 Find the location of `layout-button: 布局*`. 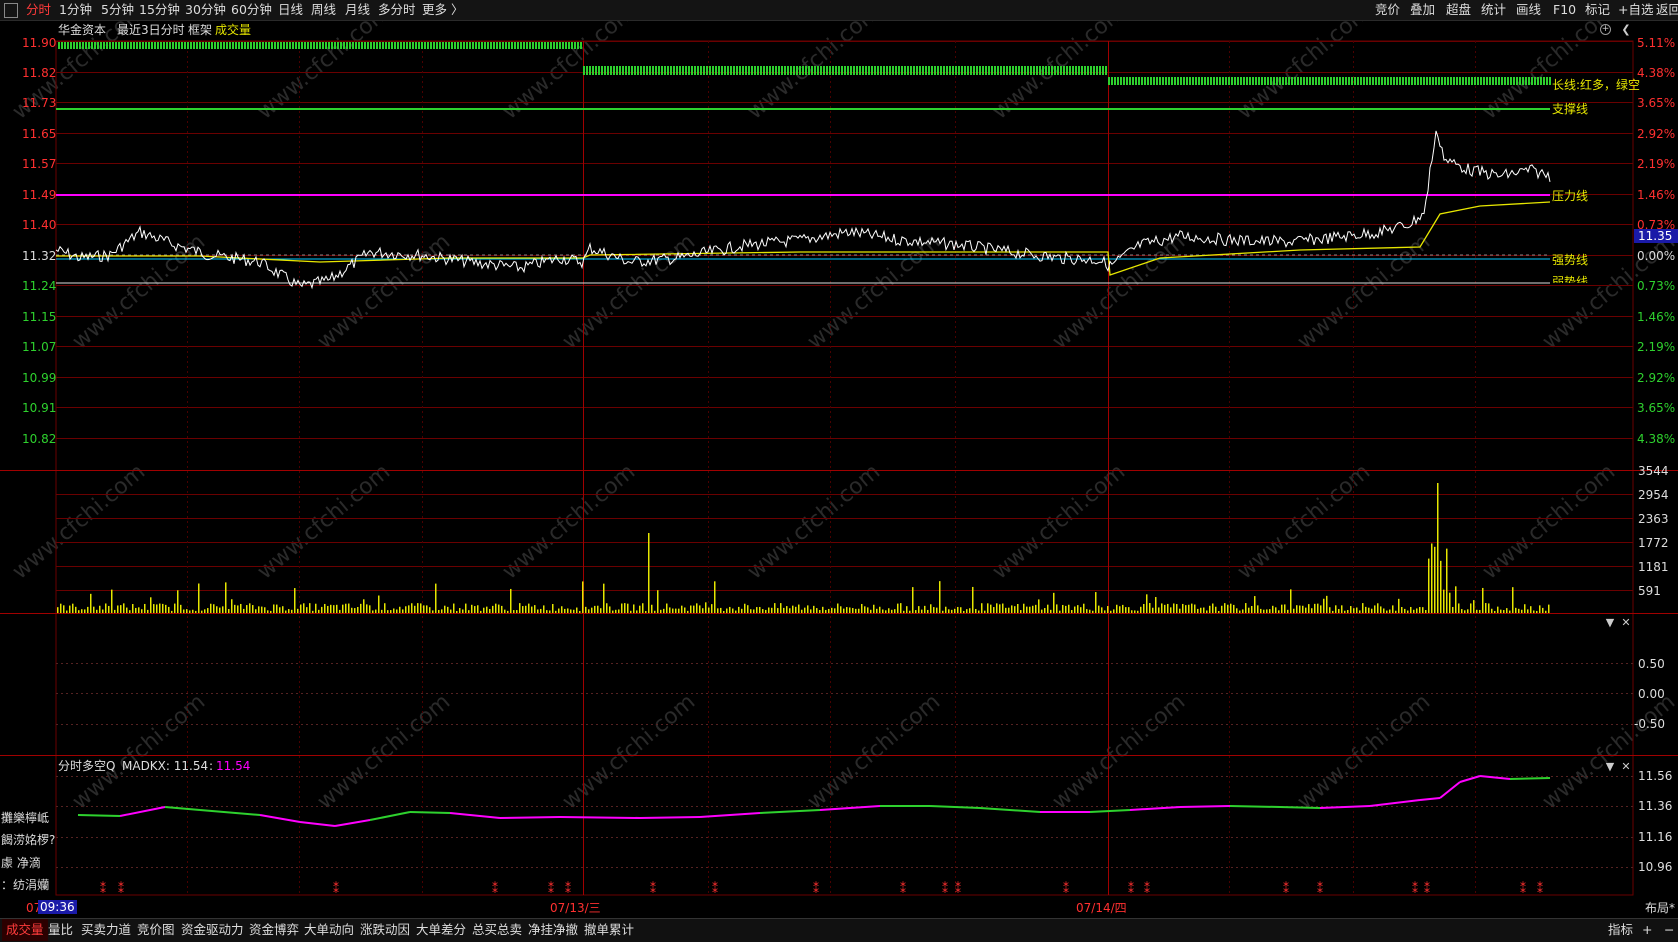

layout-button: 布局* is located at coordinates (1660, 908).